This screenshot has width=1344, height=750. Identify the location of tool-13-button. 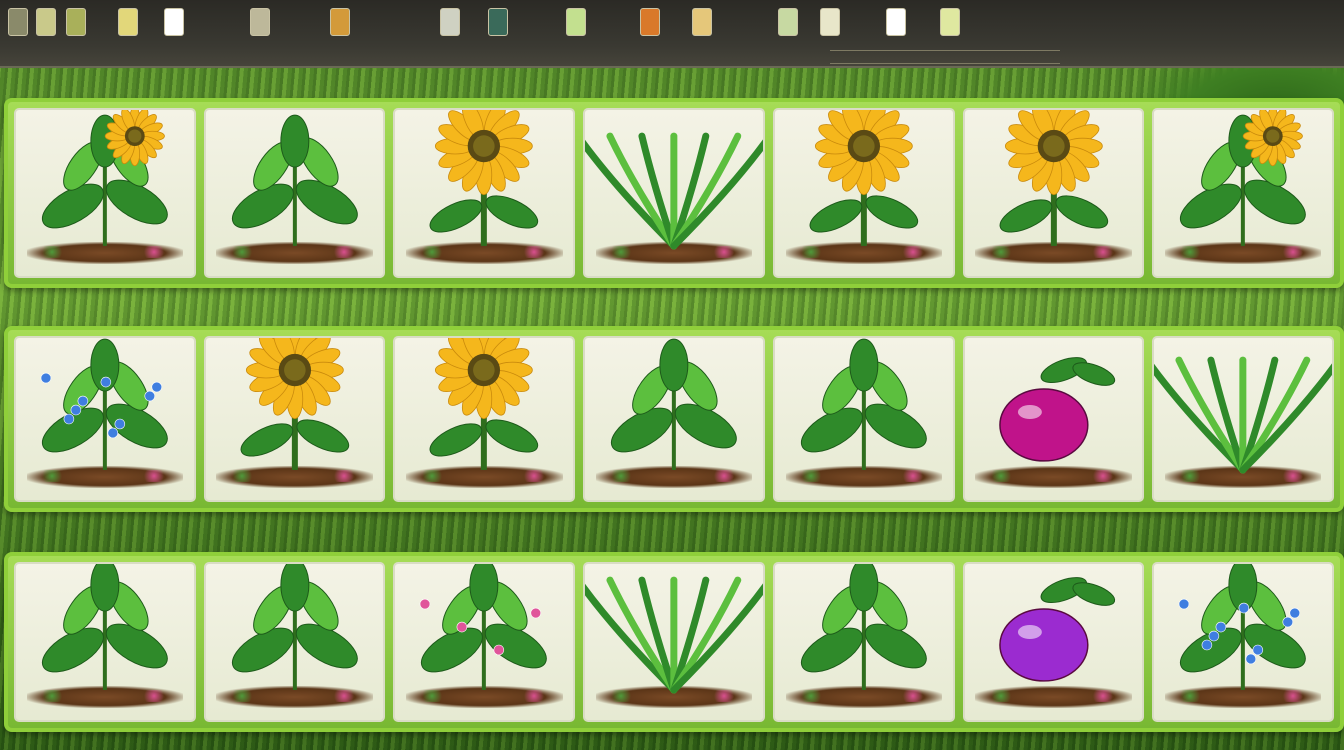
(788, 22).